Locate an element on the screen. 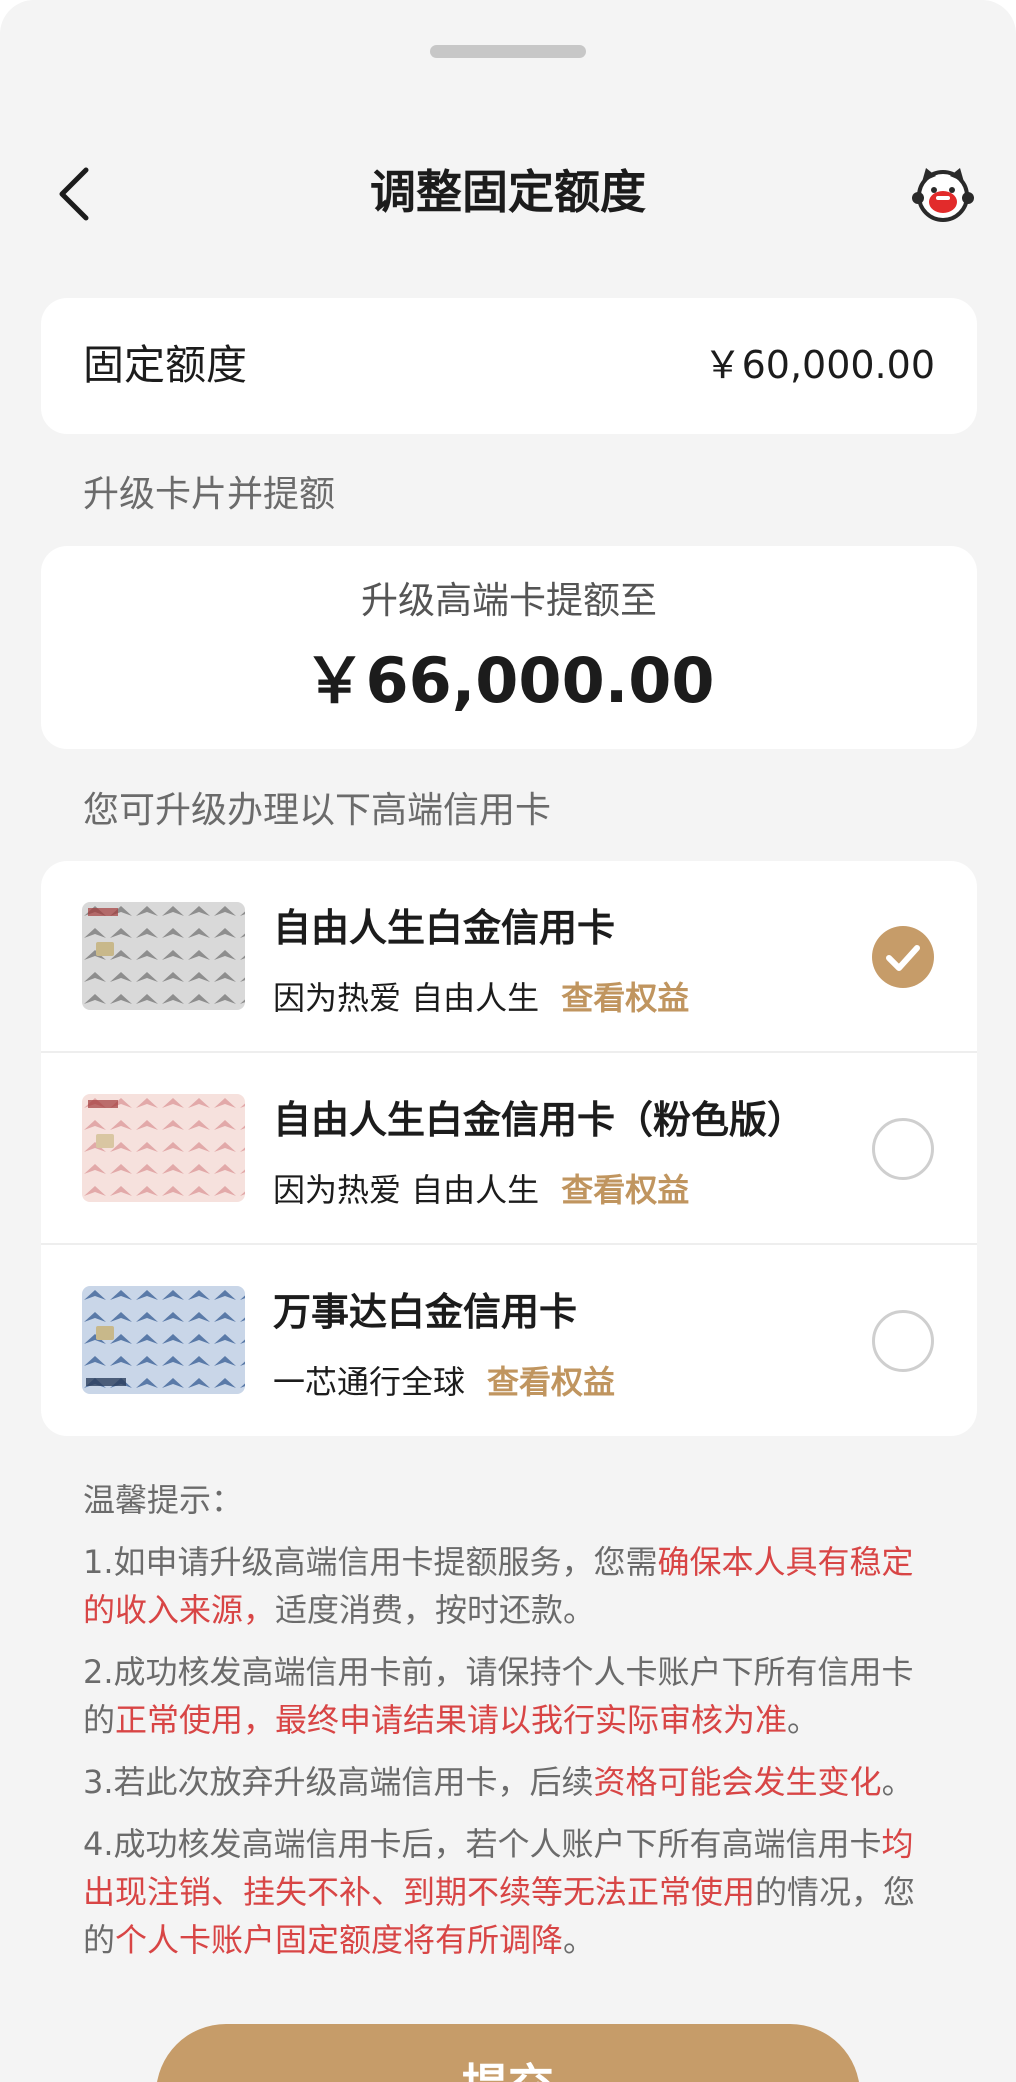 Image resolution: width=1016 pixels, height=2082 pixels. card-name: 自由人生白金信用卡 is located at coordinates (444, 928).